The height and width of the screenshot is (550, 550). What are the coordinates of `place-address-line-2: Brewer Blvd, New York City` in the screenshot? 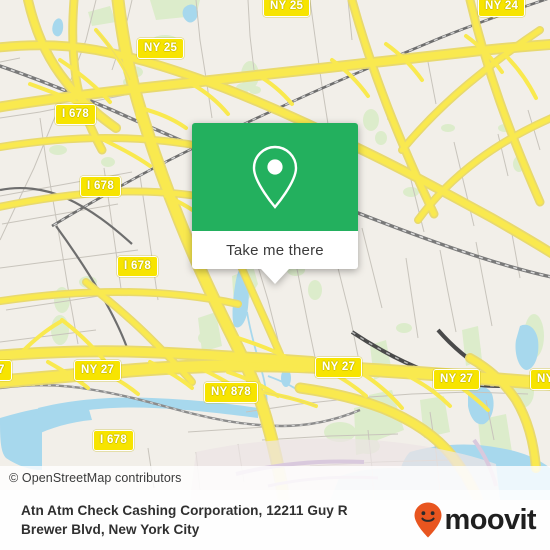 It's located at (110, 529).